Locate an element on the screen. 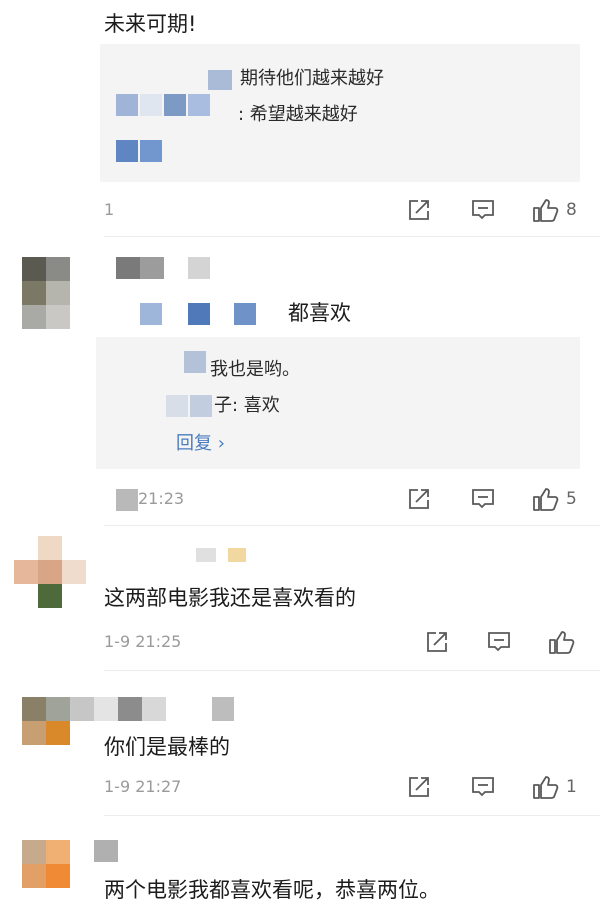 This screenshot has width=600, height=912. like-count: 5 is located at coordinates (571, 499).